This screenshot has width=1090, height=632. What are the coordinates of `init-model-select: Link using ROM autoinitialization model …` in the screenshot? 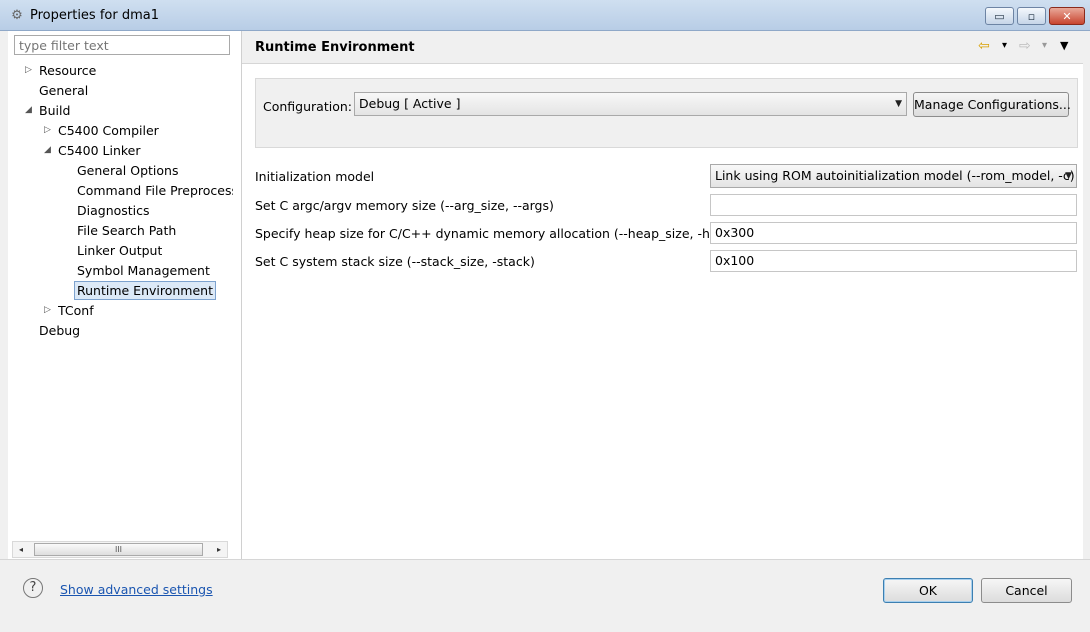 It's located at (893, 176).